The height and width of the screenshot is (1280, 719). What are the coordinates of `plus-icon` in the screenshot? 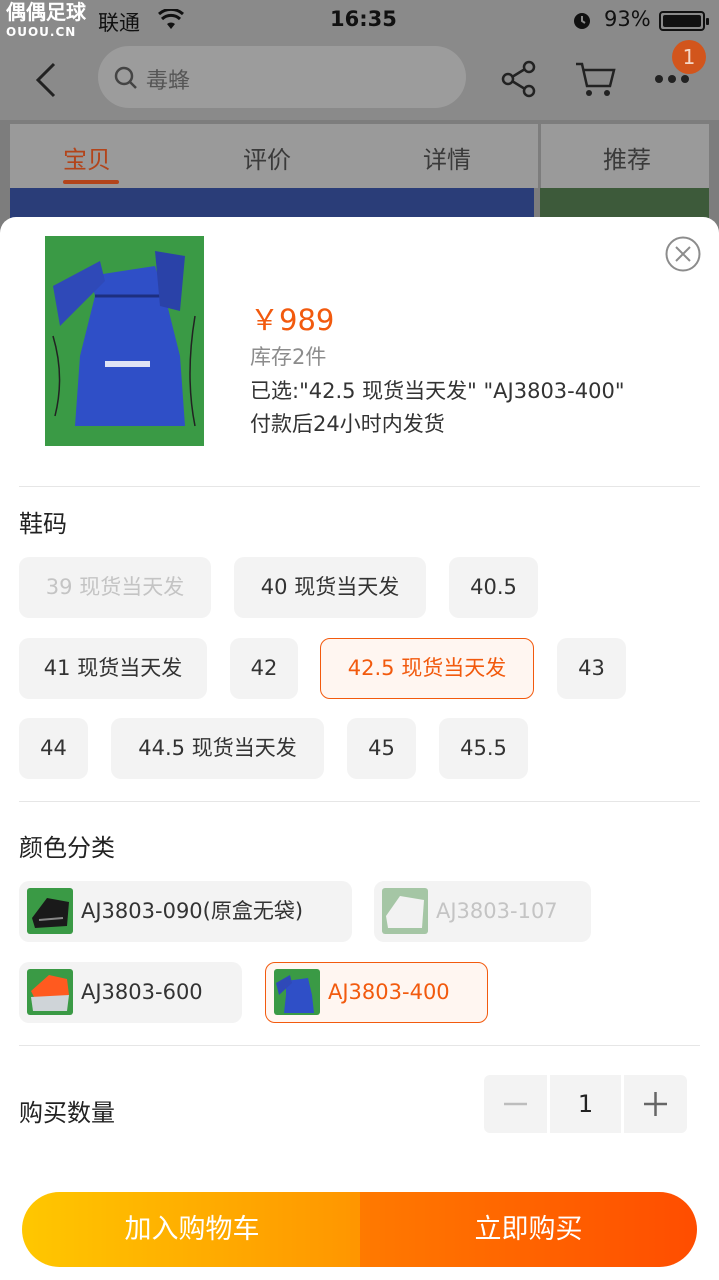 It's located at (655, 1104).